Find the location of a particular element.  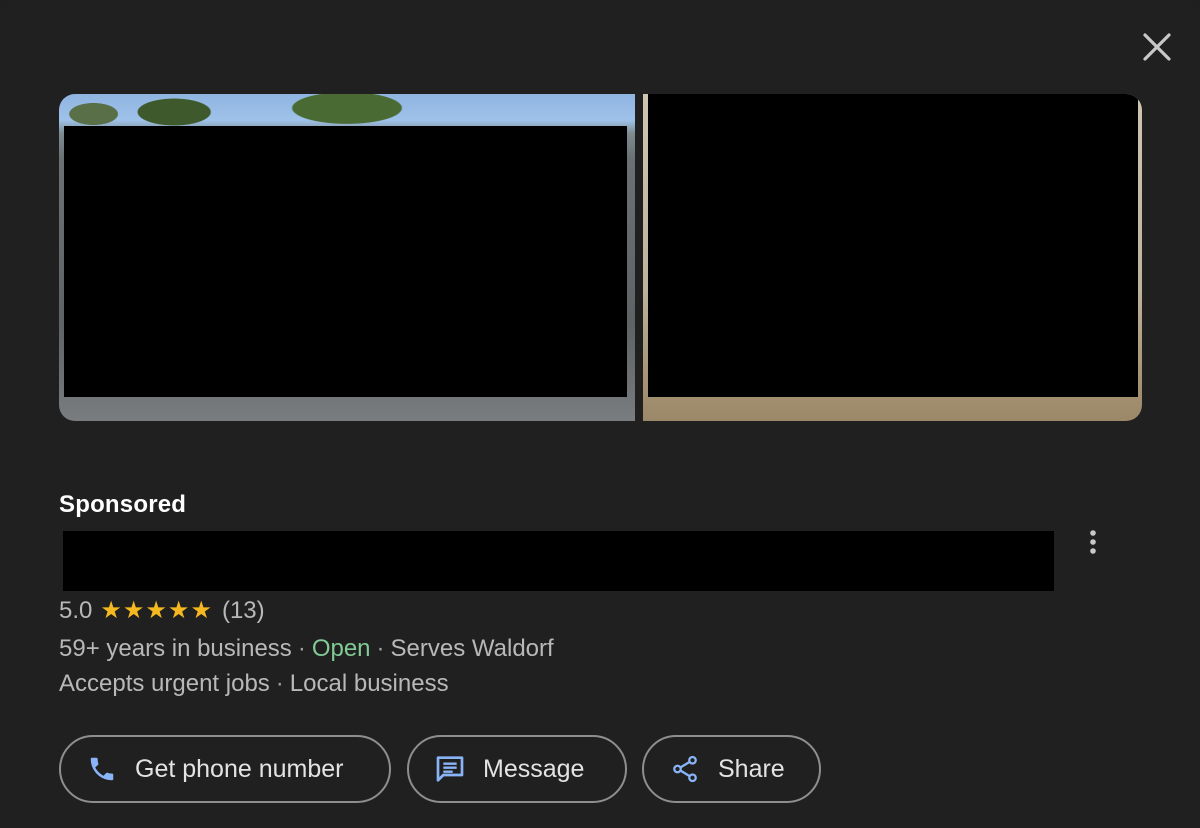

business-name-redacted is located at coordinates (558, 561).